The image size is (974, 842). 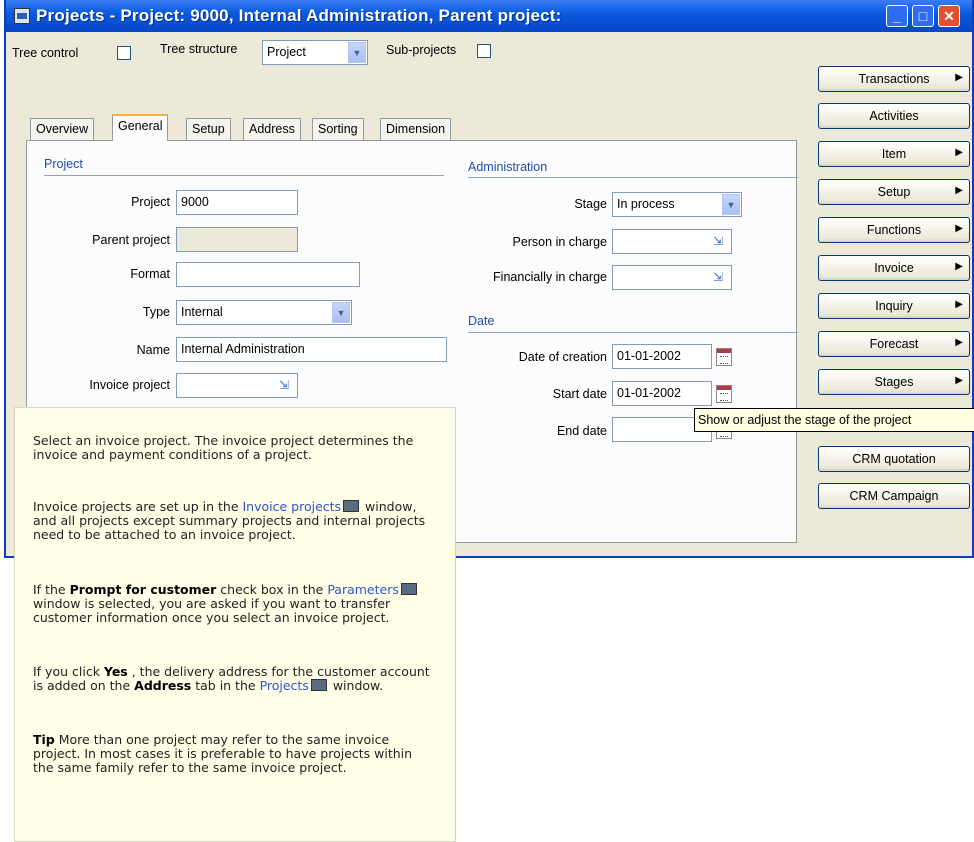 What do you see at coordinates (237, 202) in the screenshot?
I see `project-field: 9000` at bounding box center [237, 202].